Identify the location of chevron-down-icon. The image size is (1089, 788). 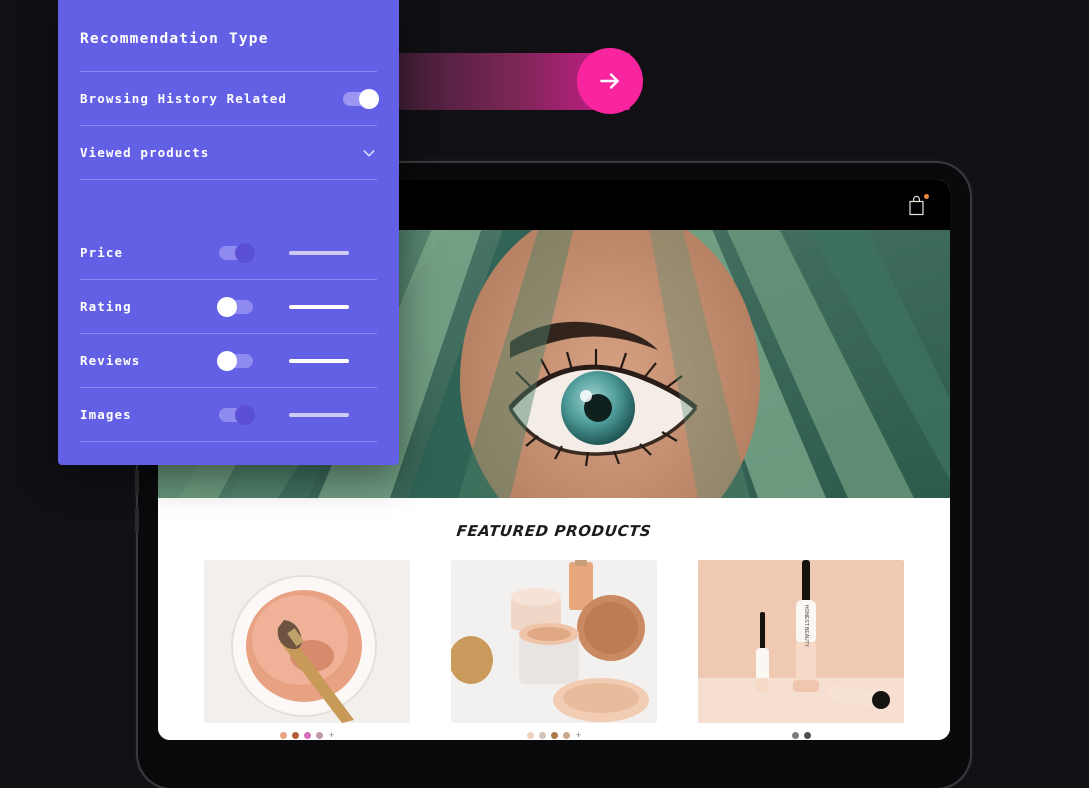
(369, 153).